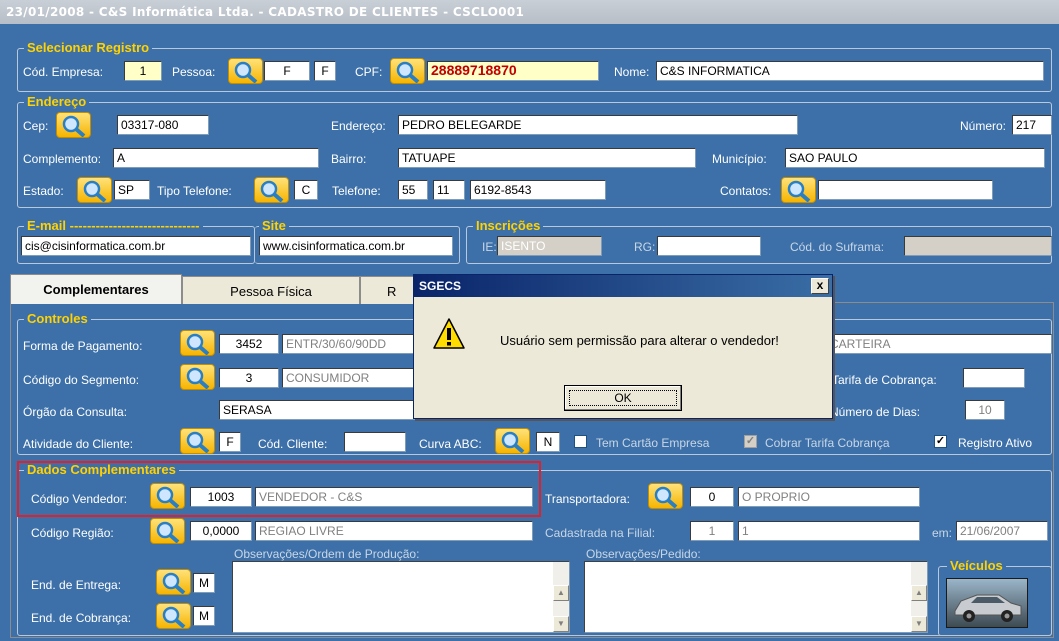 Image resolution: width=1059 pixels, height=641 pixels. Describe the element at coordinates (287, 71) in the screenshot. I see `pessoa-field: F` at that location.